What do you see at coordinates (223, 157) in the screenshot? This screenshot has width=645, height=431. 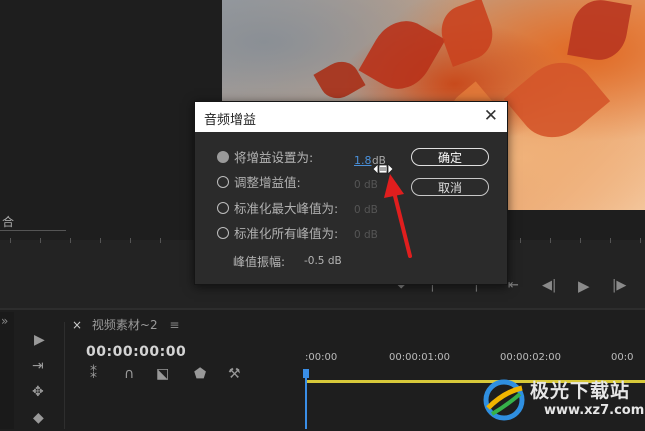 I see `radio-selected-icon` at bounding box center [223, 157].